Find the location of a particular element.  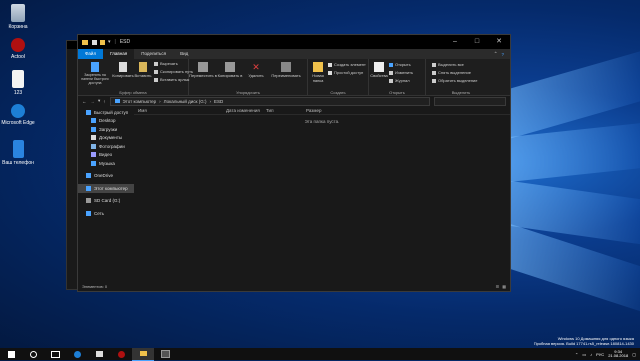

network-tray-icon: ▭ is located at coordinates (584, 354).